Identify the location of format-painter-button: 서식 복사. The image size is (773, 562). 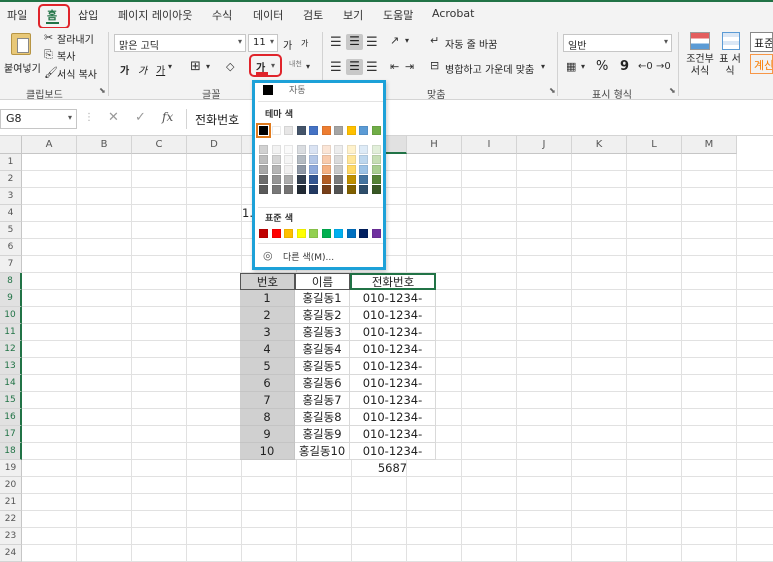
(77, 73).